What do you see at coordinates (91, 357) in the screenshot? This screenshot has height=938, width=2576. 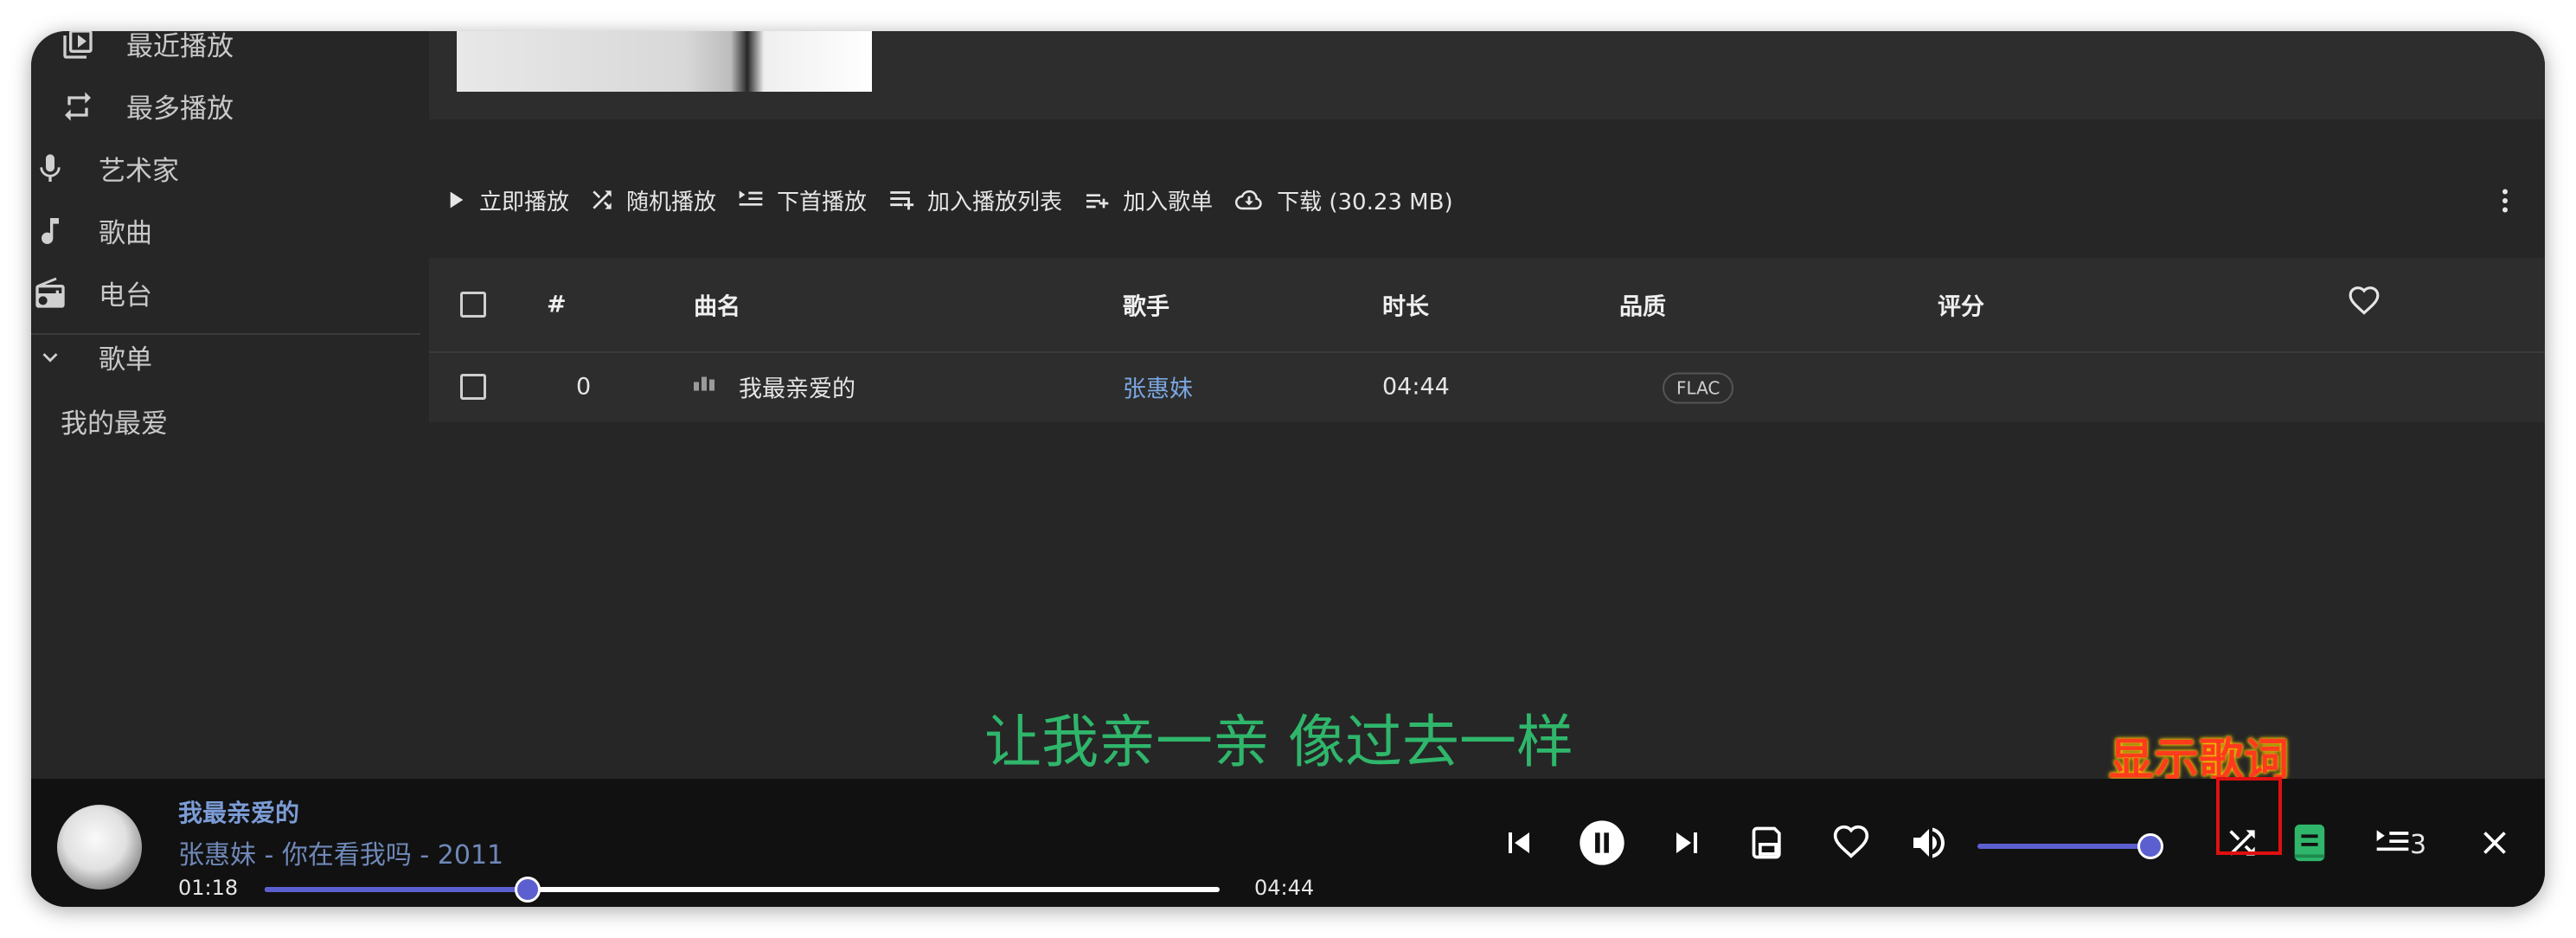 I see `sidebar-item-playlists: 歌单` at bounding box center [91, 357].